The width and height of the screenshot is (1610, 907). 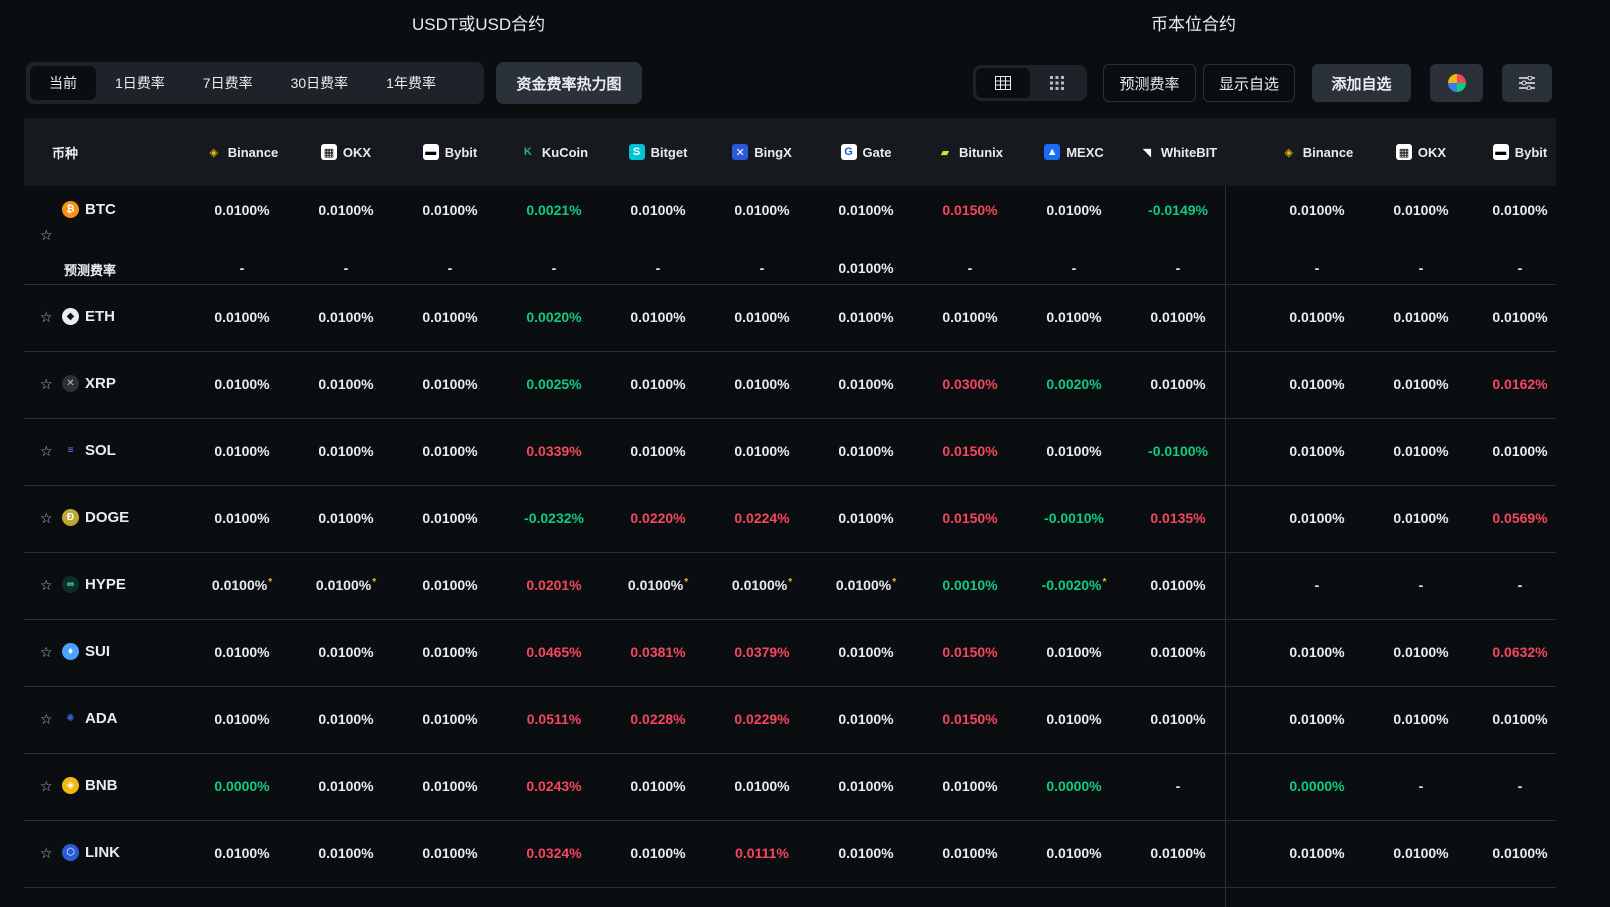 I want to click on table-view-button, so click(x=1003, y=83).